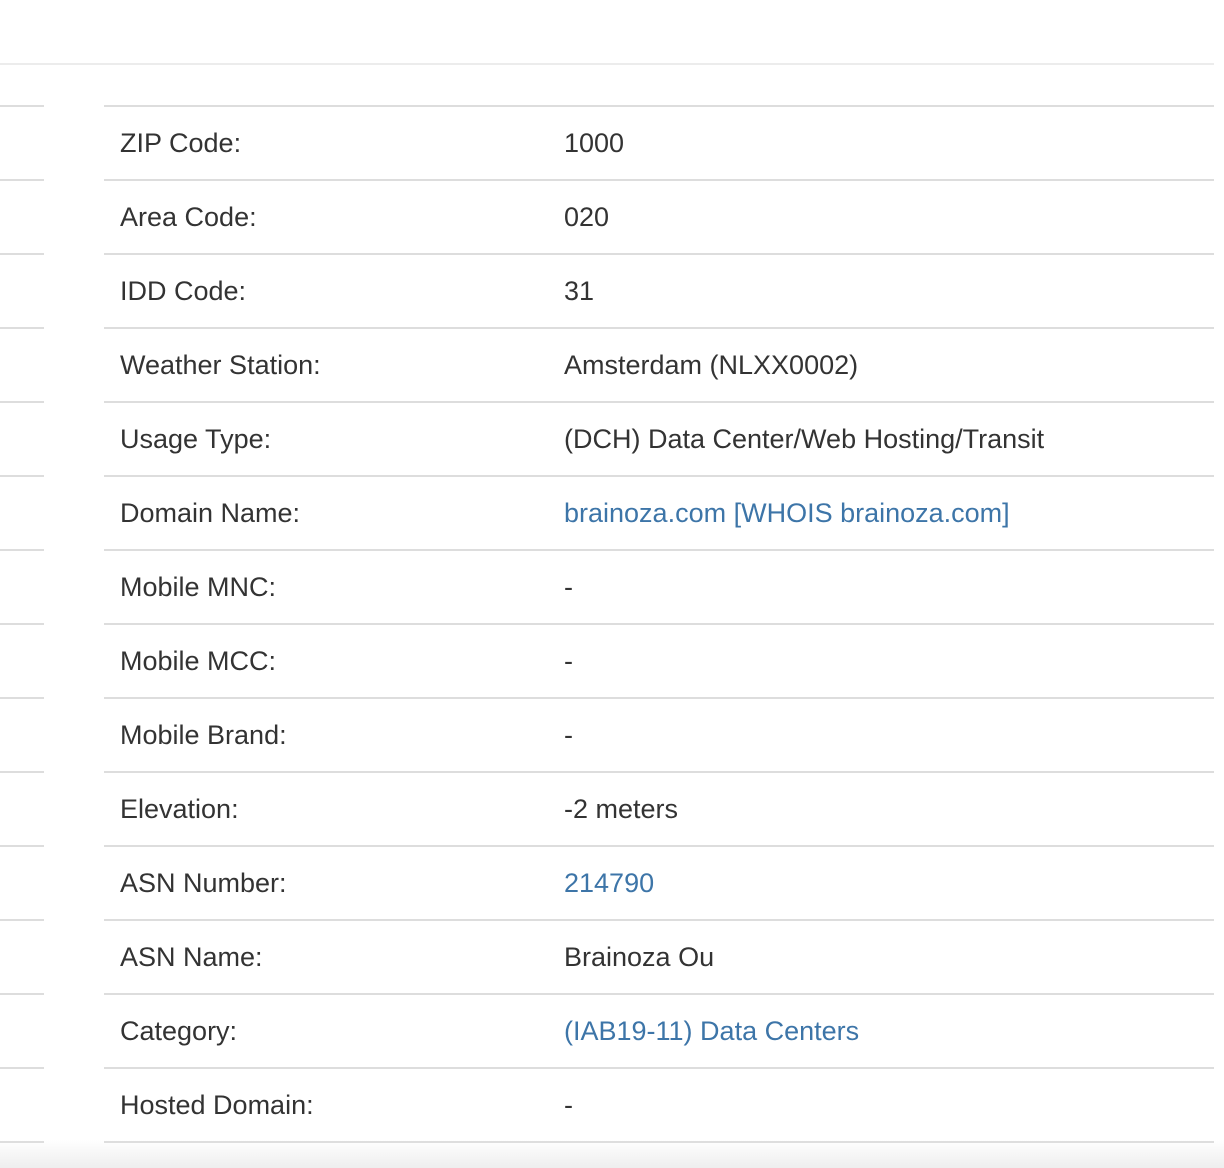 Image resolution: width=1224 pixels, height=1168 pixels. Describe the element at coordinates (326, 513) in the screenshot. I see `row-label-domain-name: Domain Name:` at that location.